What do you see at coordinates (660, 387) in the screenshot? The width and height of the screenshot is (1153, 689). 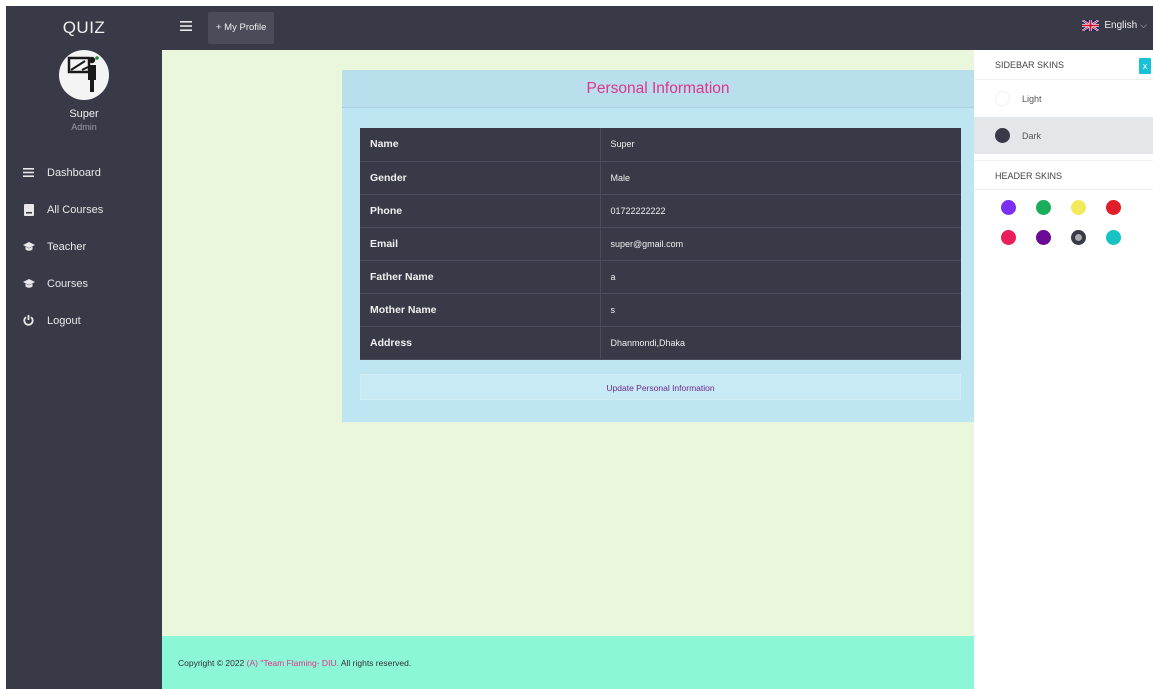 I see `update-info-button: Update Personal Information` at bounding box center [660, 387].